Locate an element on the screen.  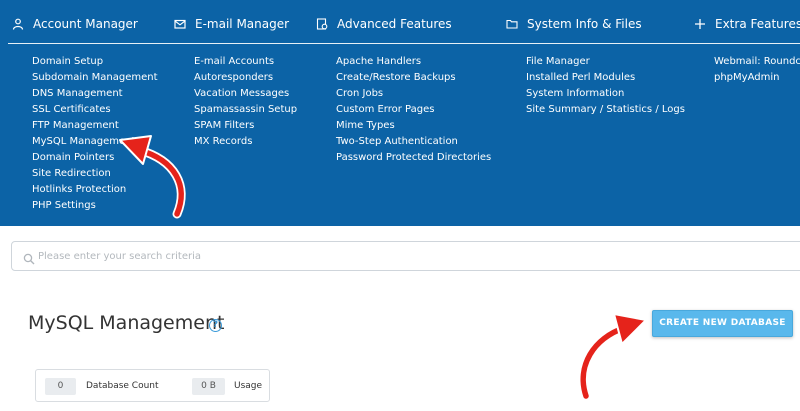
nav-link-installed-perl-modules: Installed Perl Modules is located at coordinates (605, 78).